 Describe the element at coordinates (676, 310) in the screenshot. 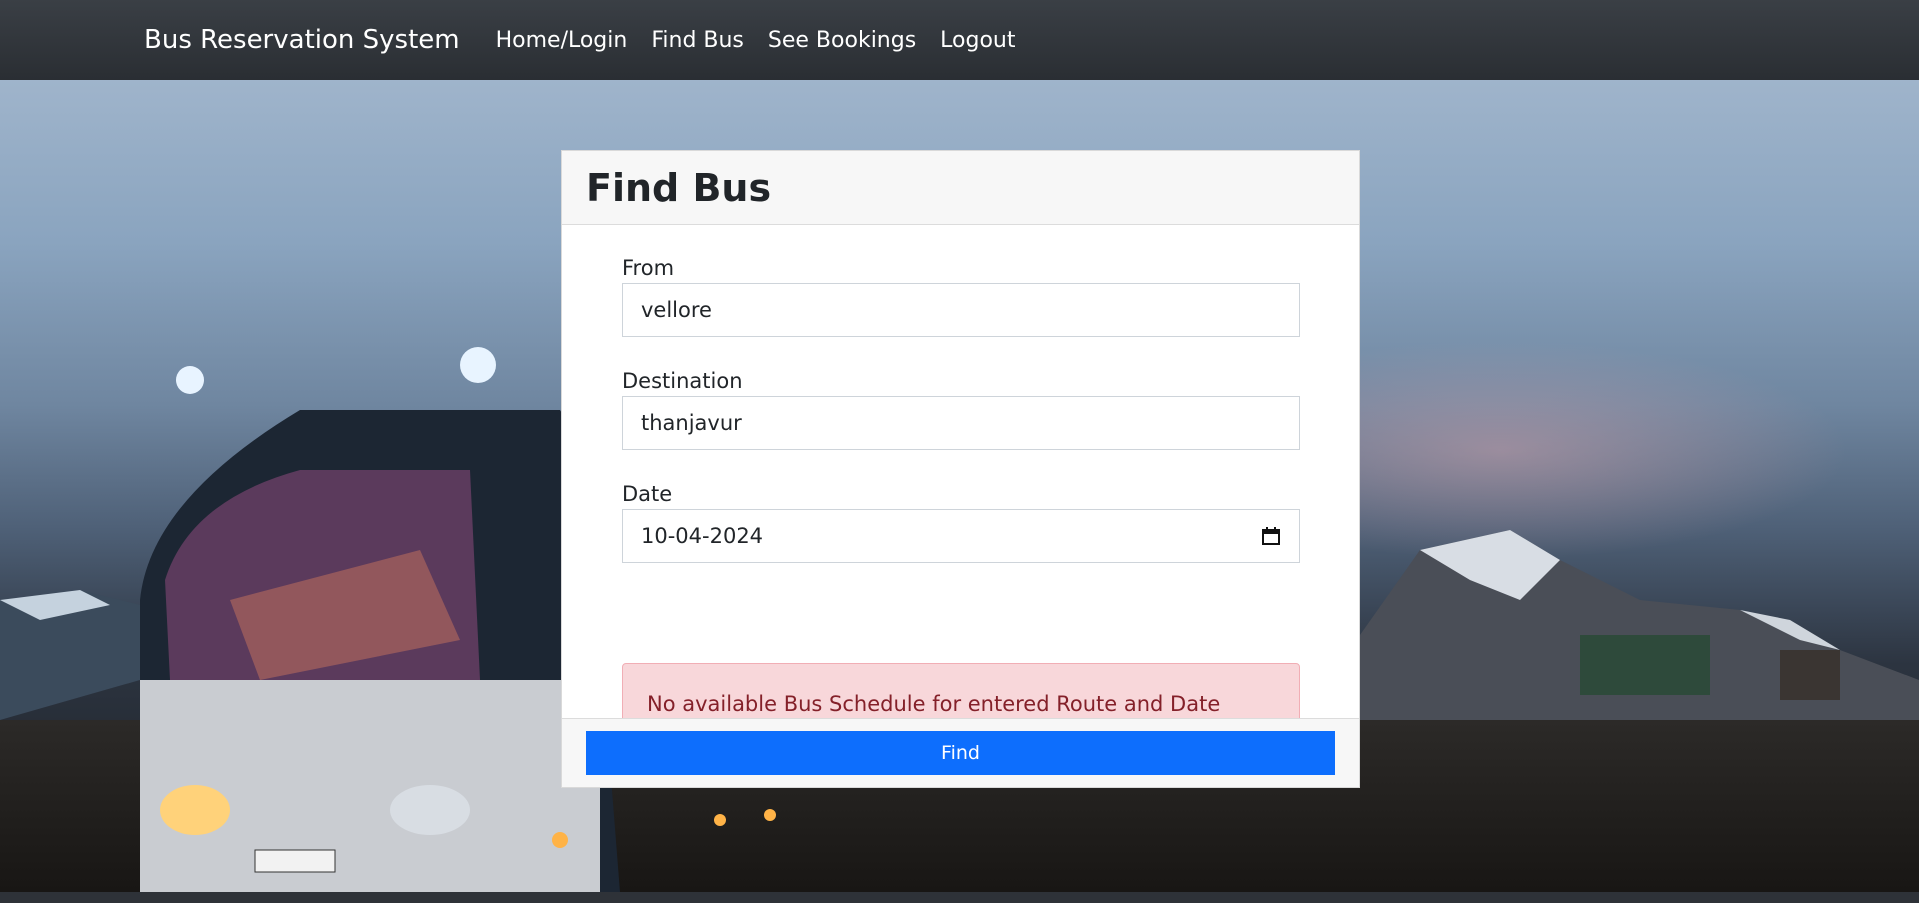

I see `from-value: vellore` at that location.